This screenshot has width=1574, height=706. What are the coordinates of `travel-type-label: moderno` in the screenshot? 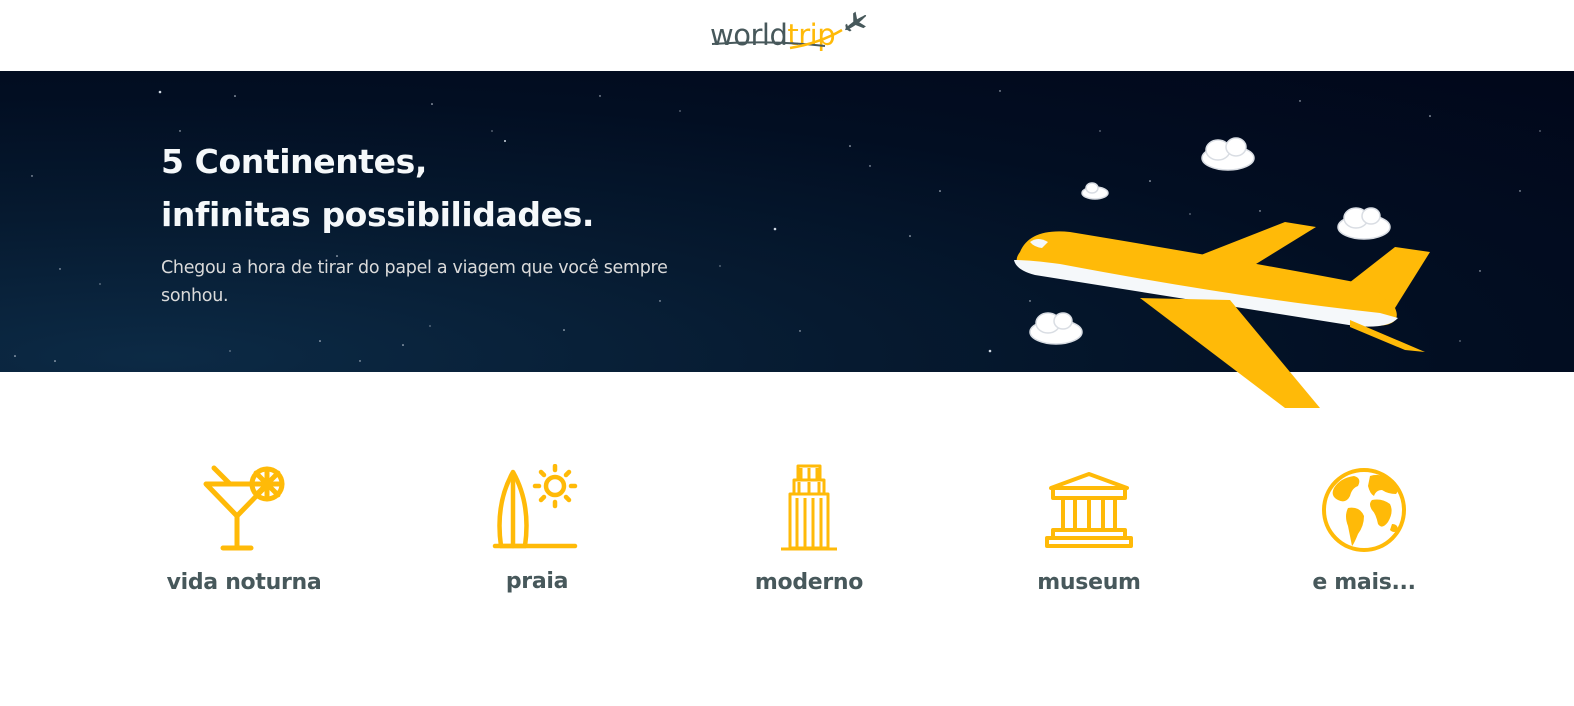 It's located at (809, 582).